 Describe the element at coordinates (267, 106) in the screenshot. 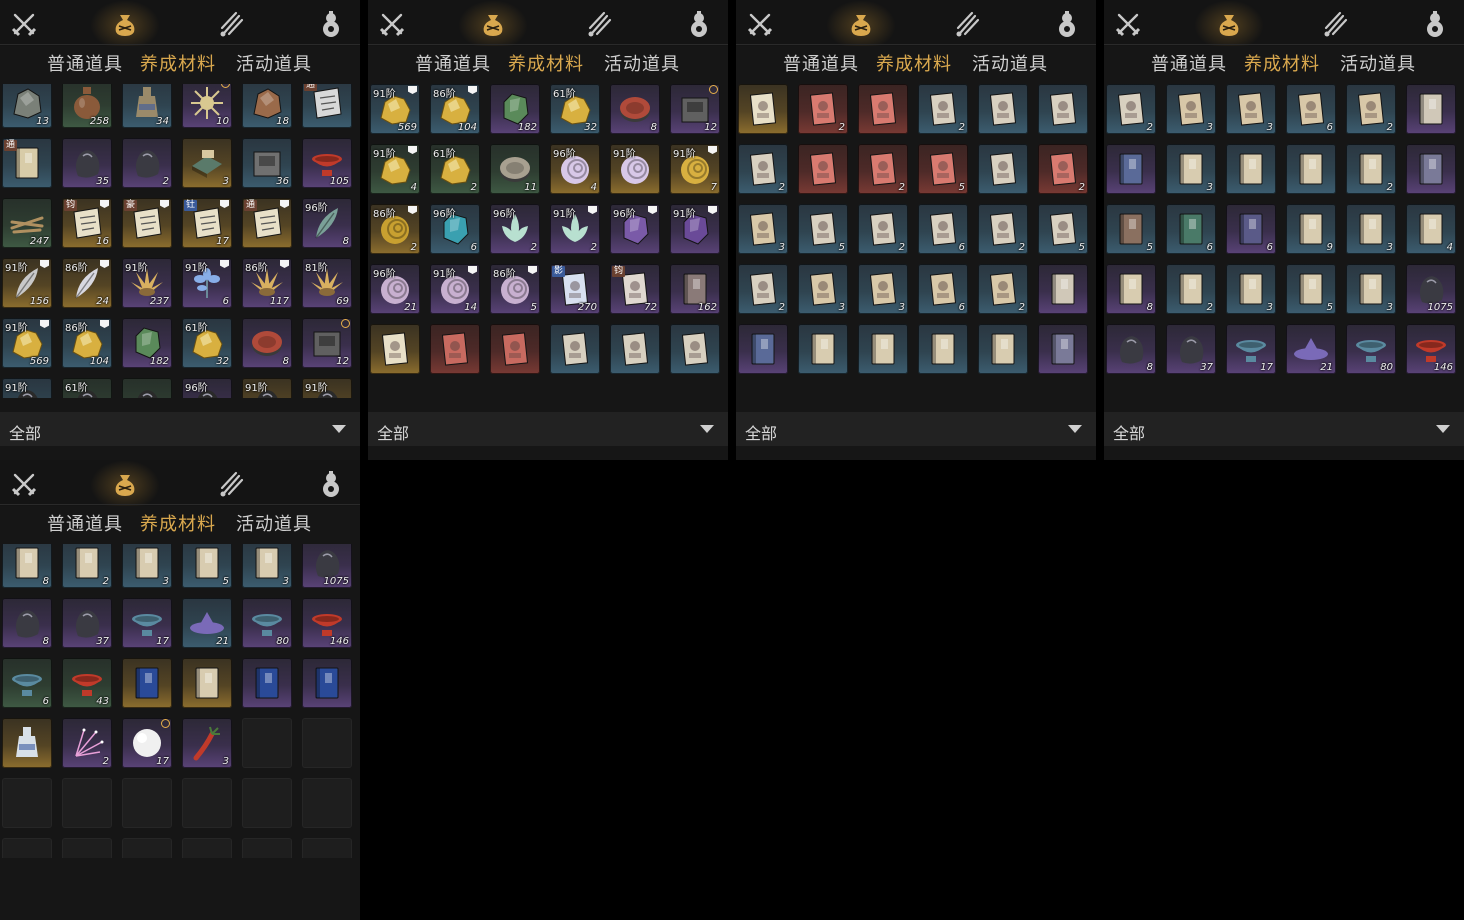

I see `item-slot: 18` at that location.